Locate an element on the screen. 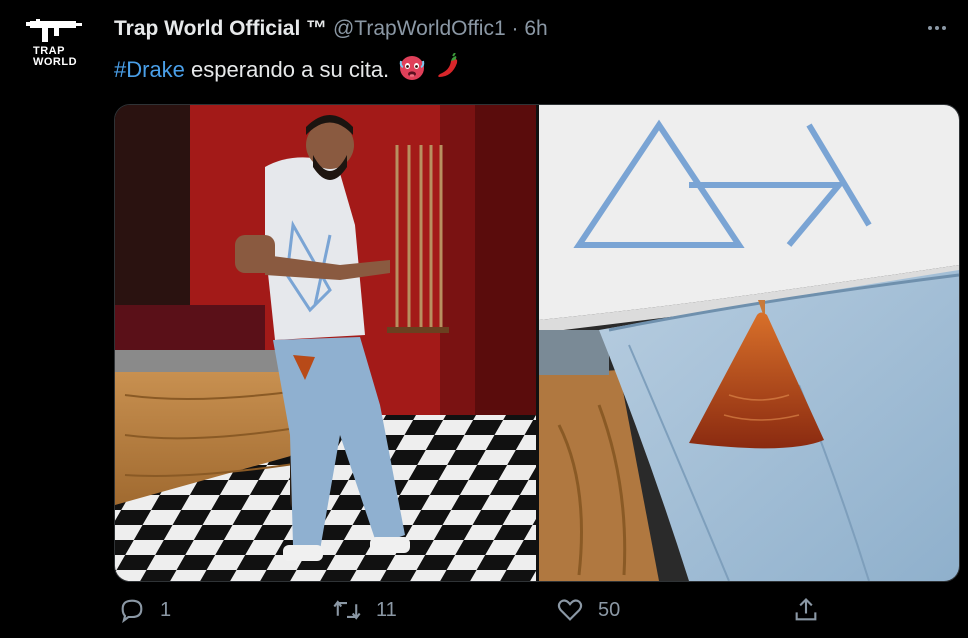 This screenshot has height=638, width=968. hot-face-emoji is located at coordinates (412, 68).